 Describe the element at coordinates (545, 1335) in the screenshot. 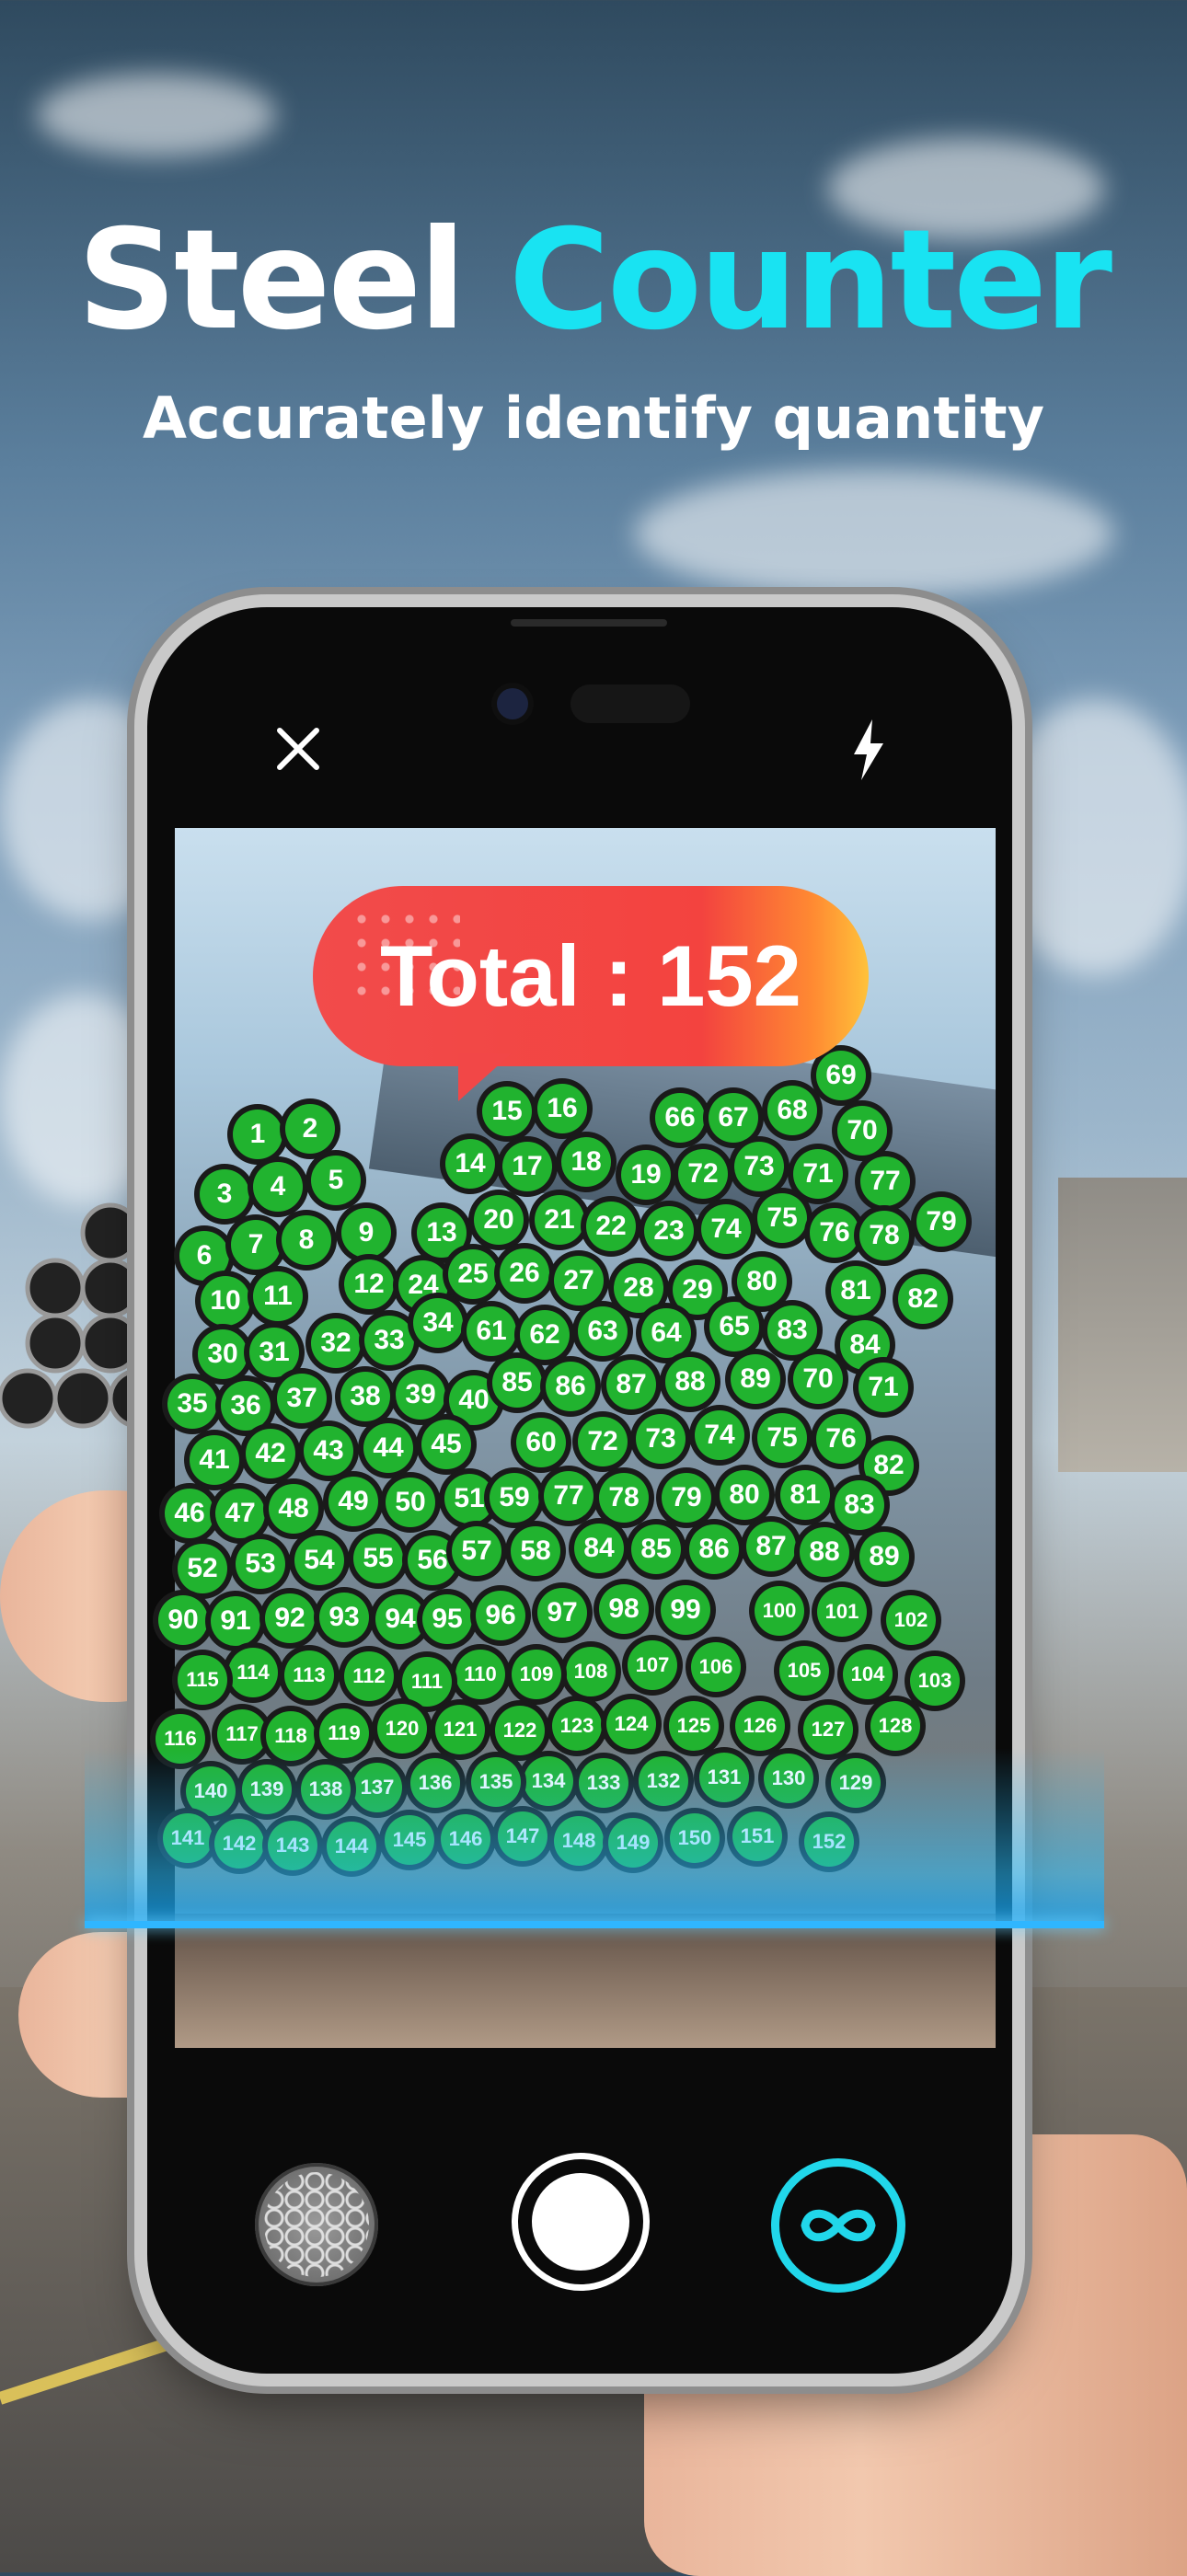

I see `count-marker: 62` at that location.